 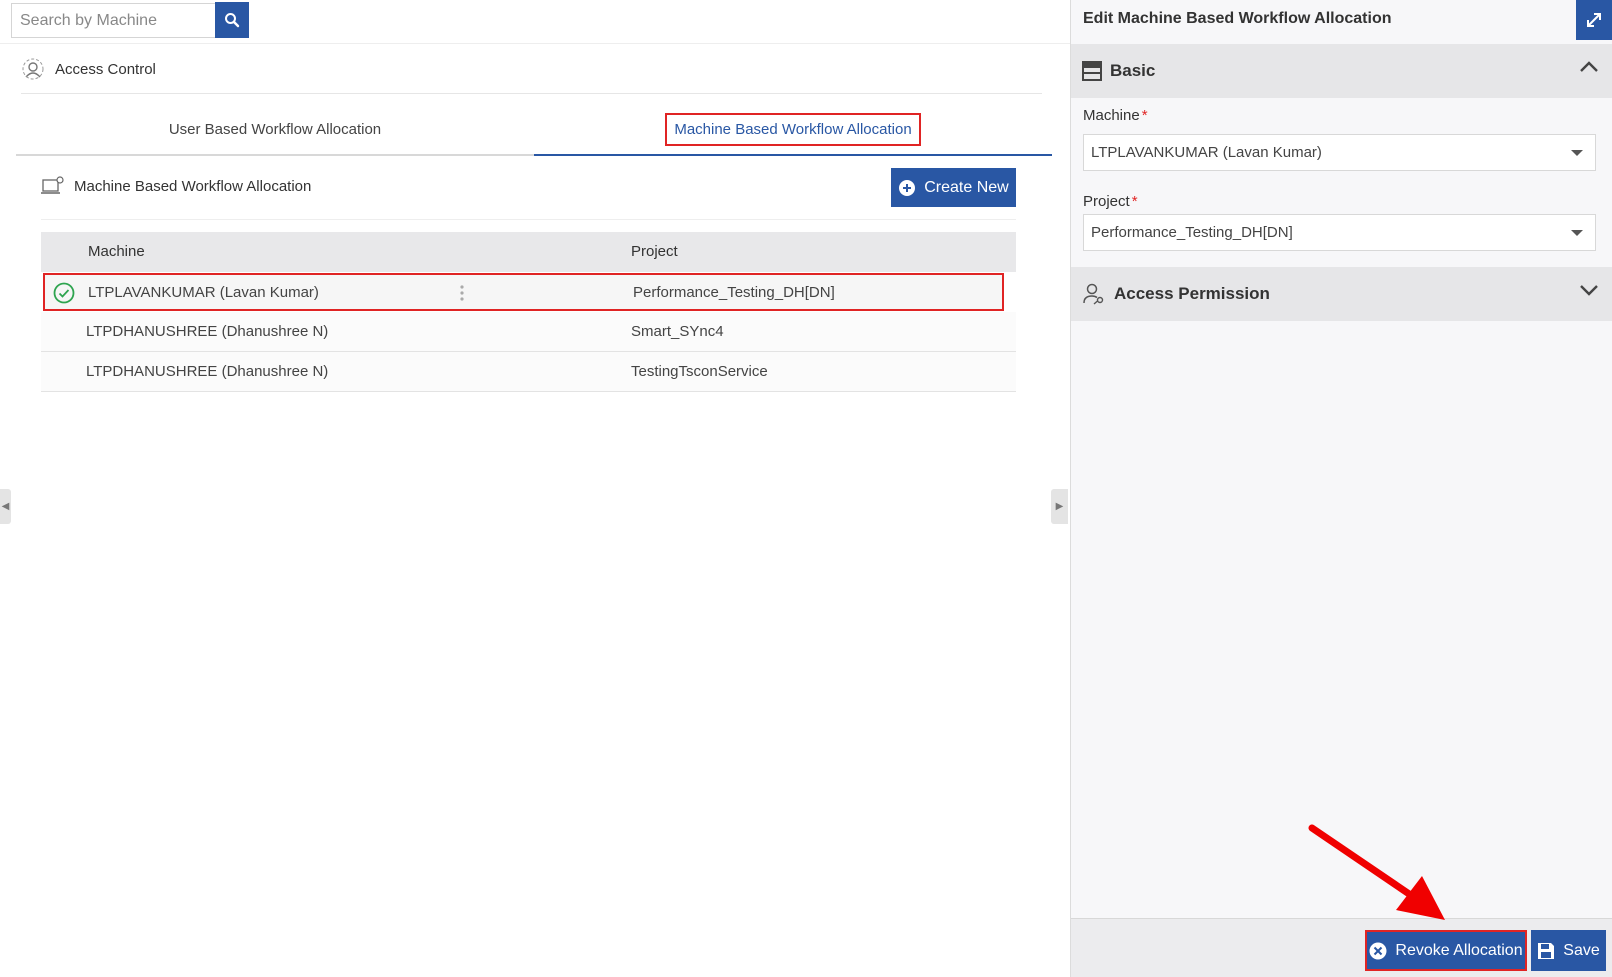 I want to click on plus-circle-icon, so click(x=907, y=187).